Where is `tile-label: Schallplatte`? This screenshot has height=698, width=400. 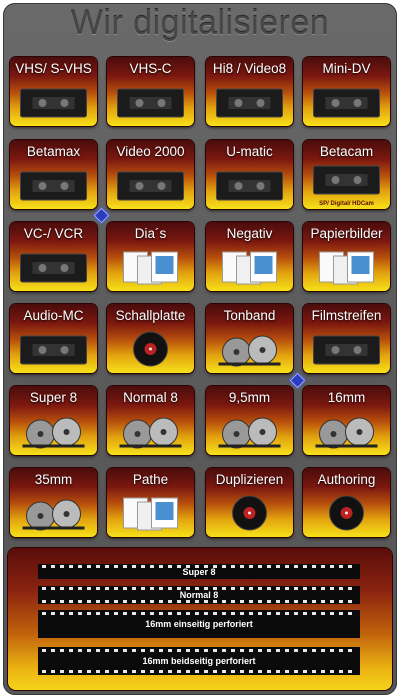 tile-label: Schallplatte is located at coordinates (150, 315).